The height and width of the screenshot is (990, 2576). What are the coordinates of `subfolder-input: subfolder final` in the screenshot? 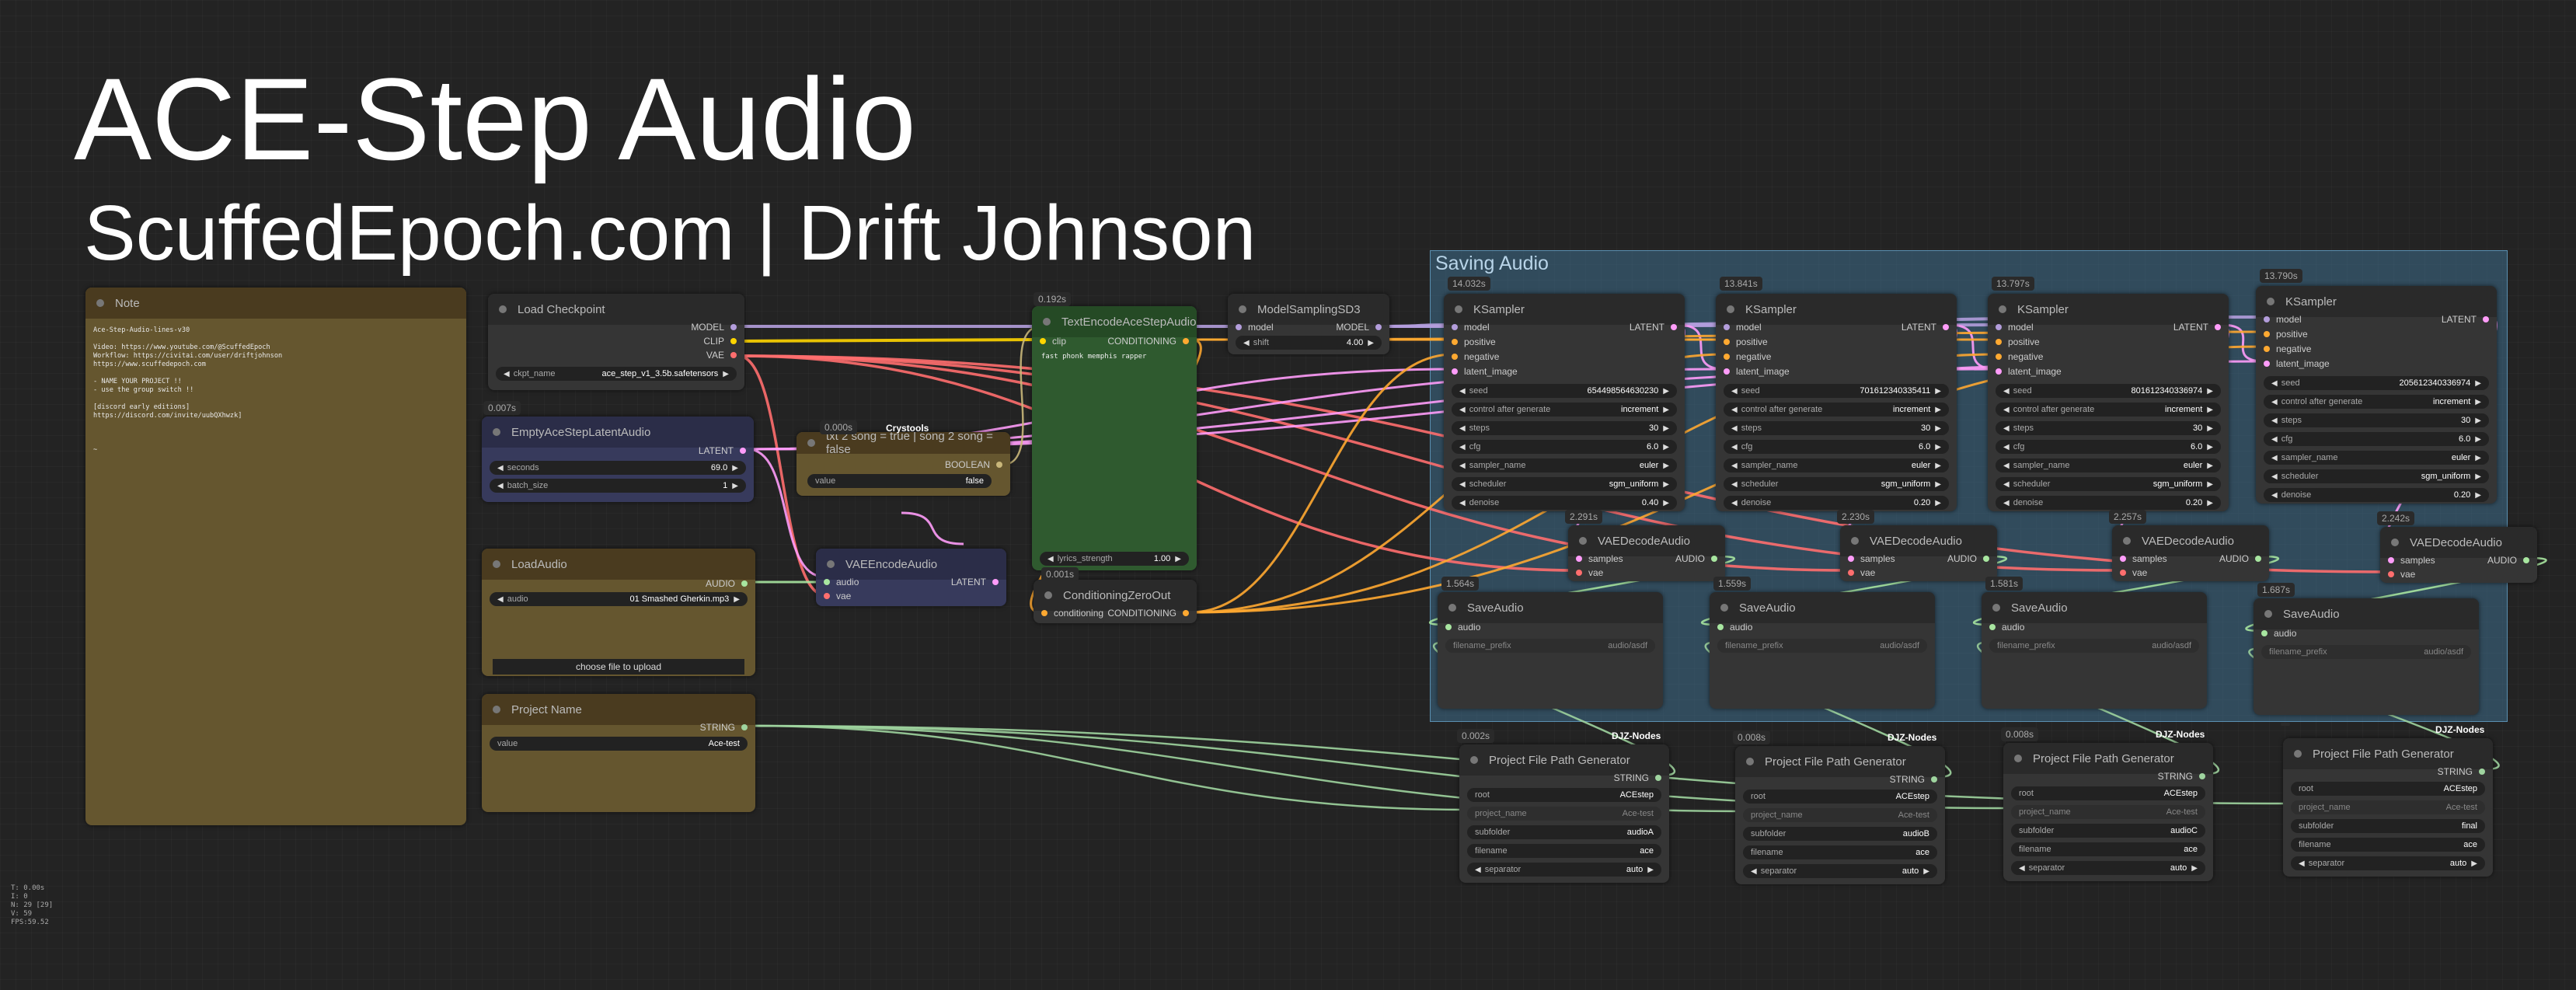 It's located at (2388, 826).